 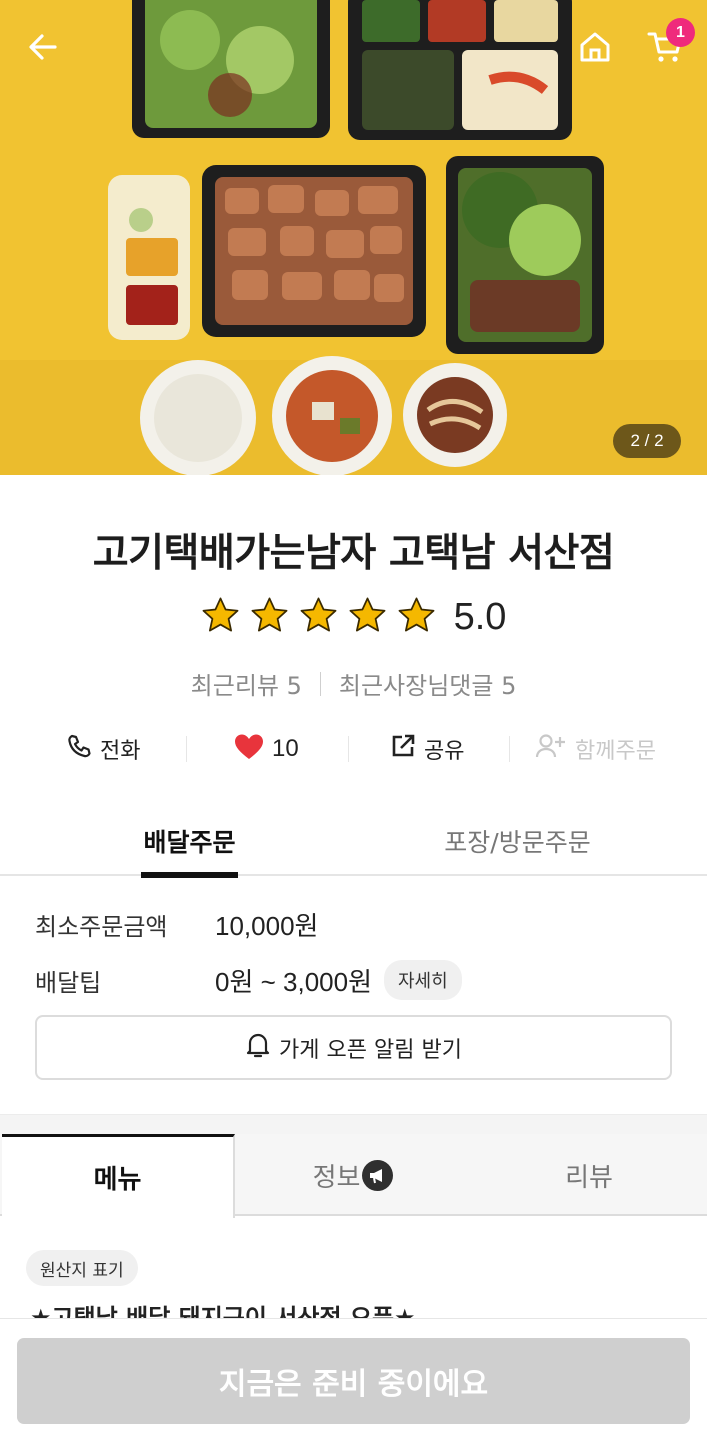 I want to click on delivery-tip-detail-button: 자세히, so click(x=423, y=980).